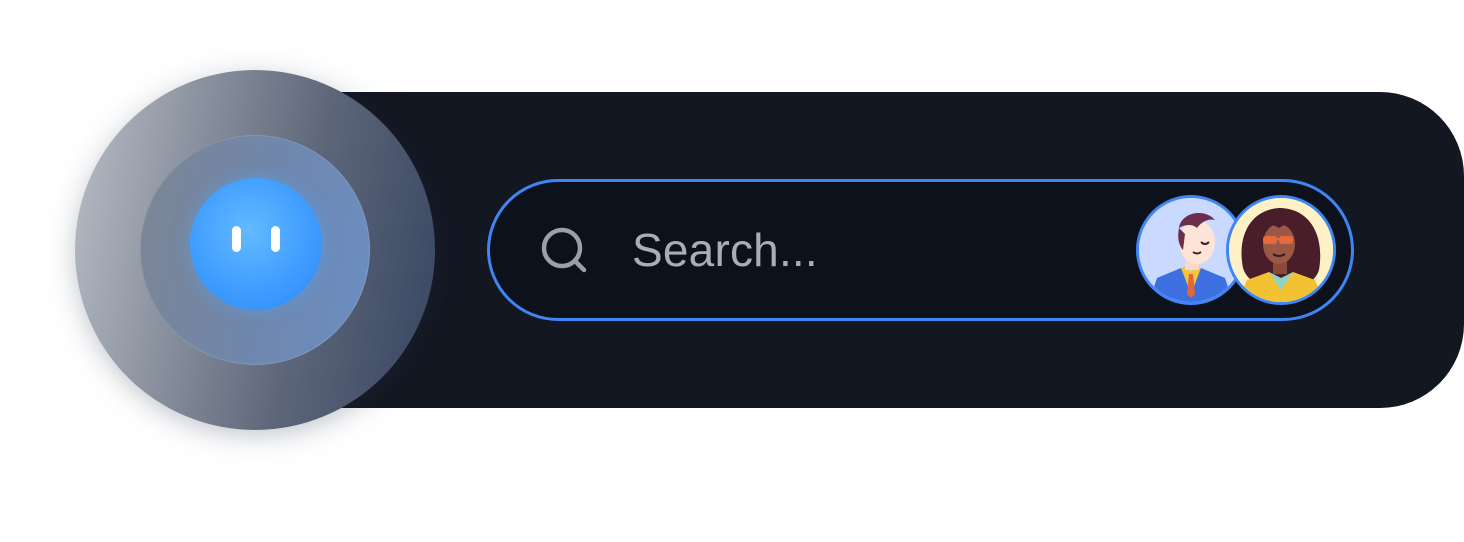  Describe the element at coordinates (1281, 250) in the screenshot. I see `avatar-woman-sunglasses` at that location.